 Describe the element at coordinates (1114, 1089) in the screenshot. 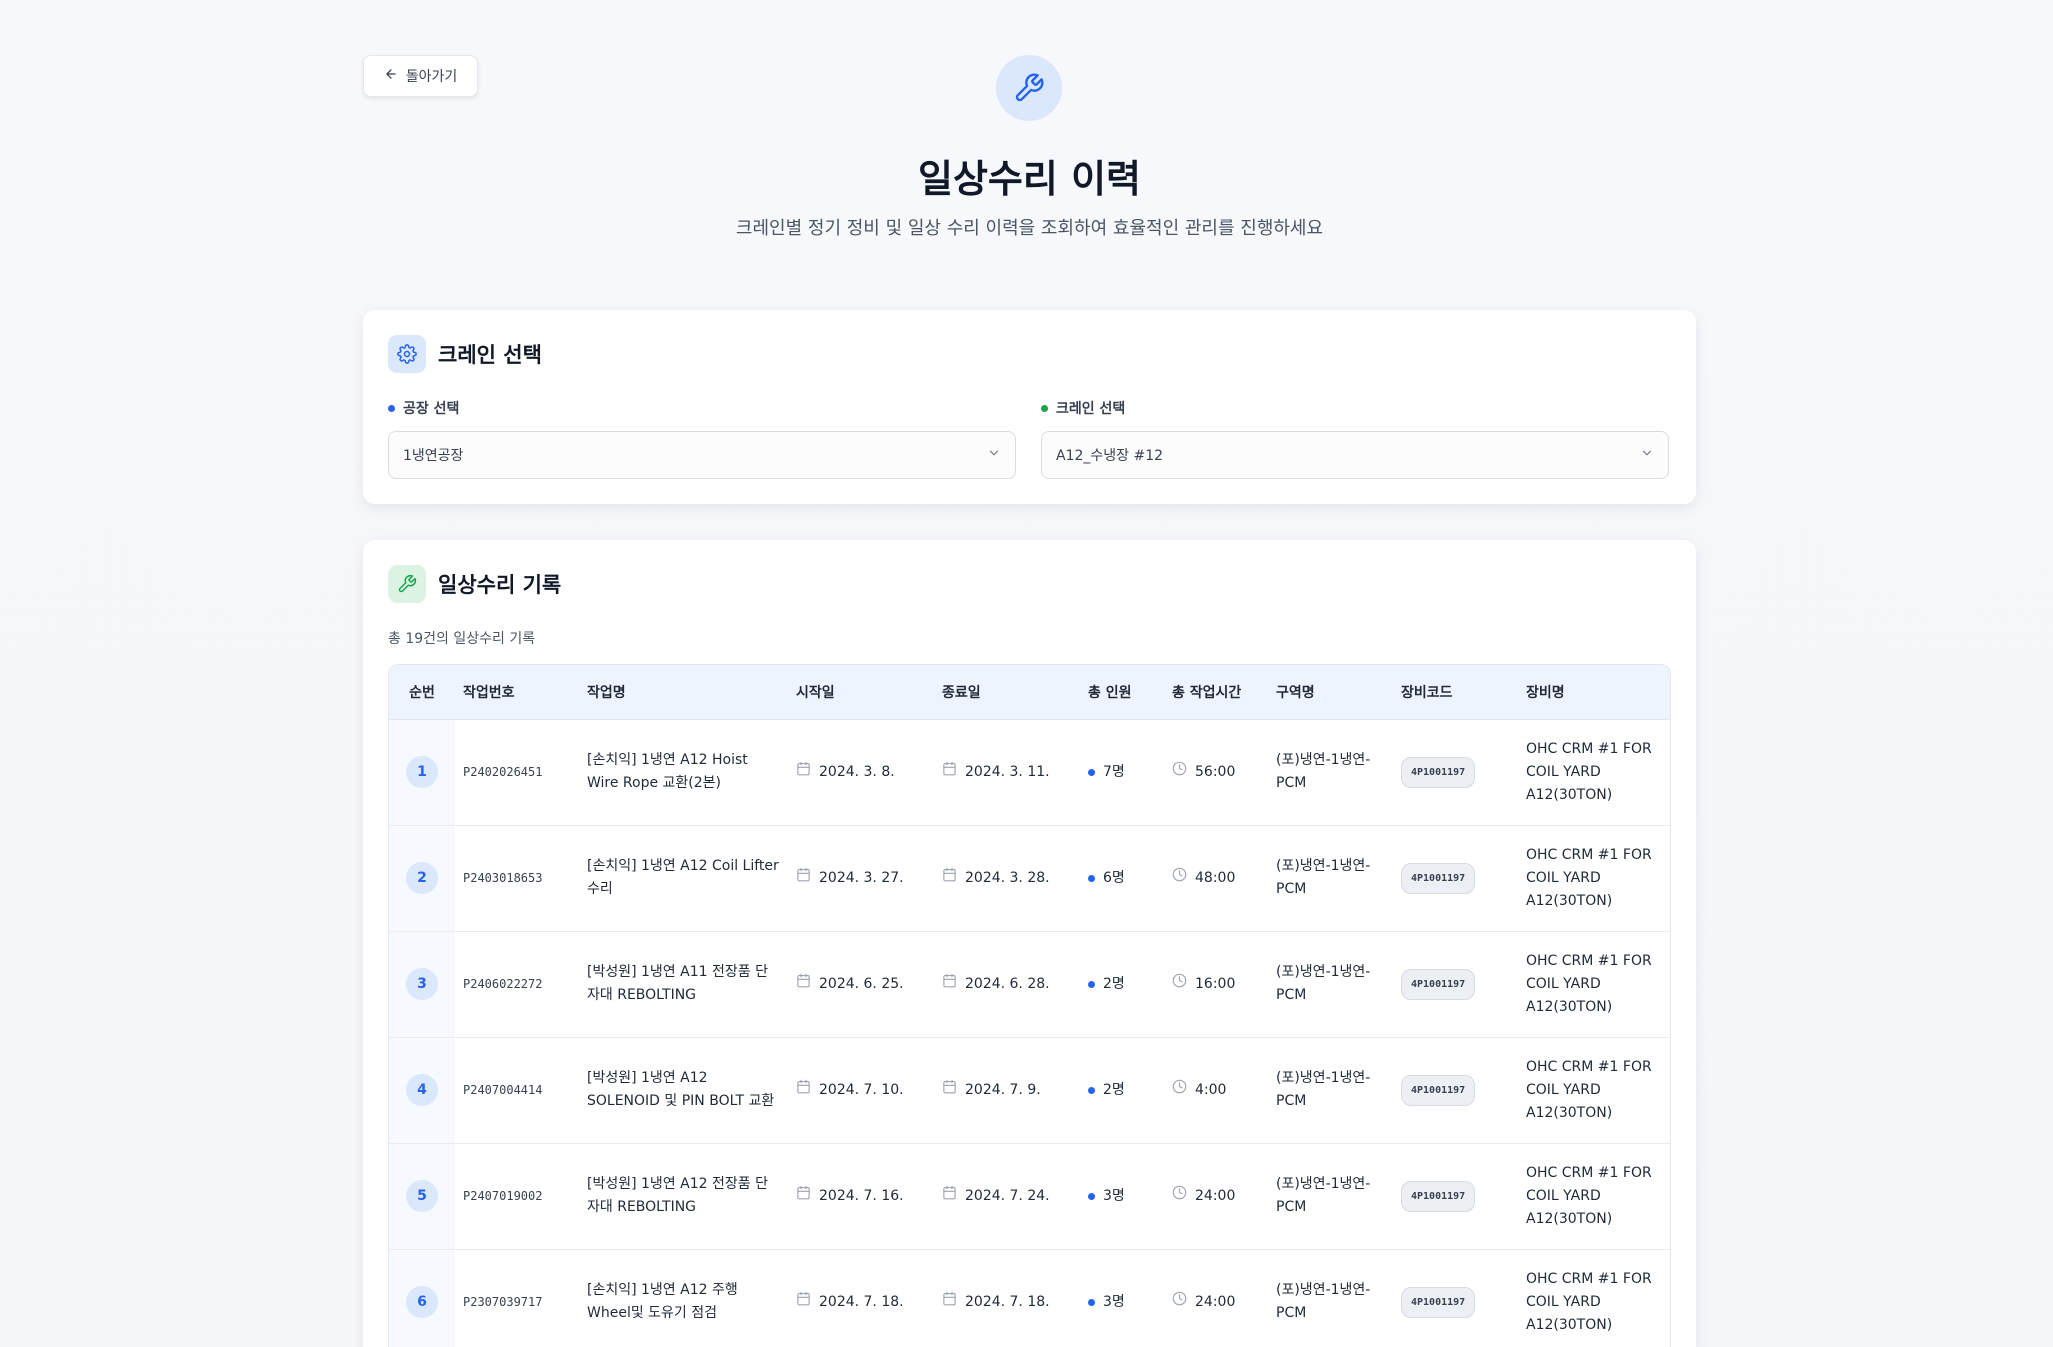

I see `people-count: 2명` at that location.